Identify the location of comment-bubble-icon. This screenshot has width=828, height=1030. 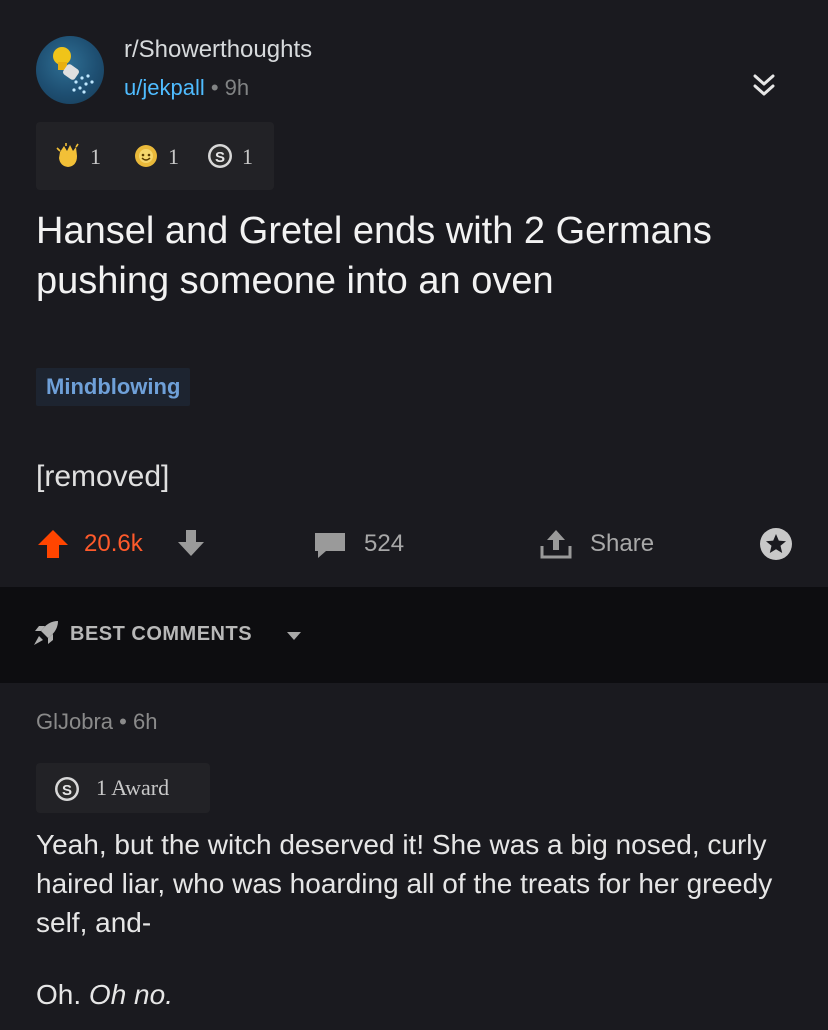
(330, 545).